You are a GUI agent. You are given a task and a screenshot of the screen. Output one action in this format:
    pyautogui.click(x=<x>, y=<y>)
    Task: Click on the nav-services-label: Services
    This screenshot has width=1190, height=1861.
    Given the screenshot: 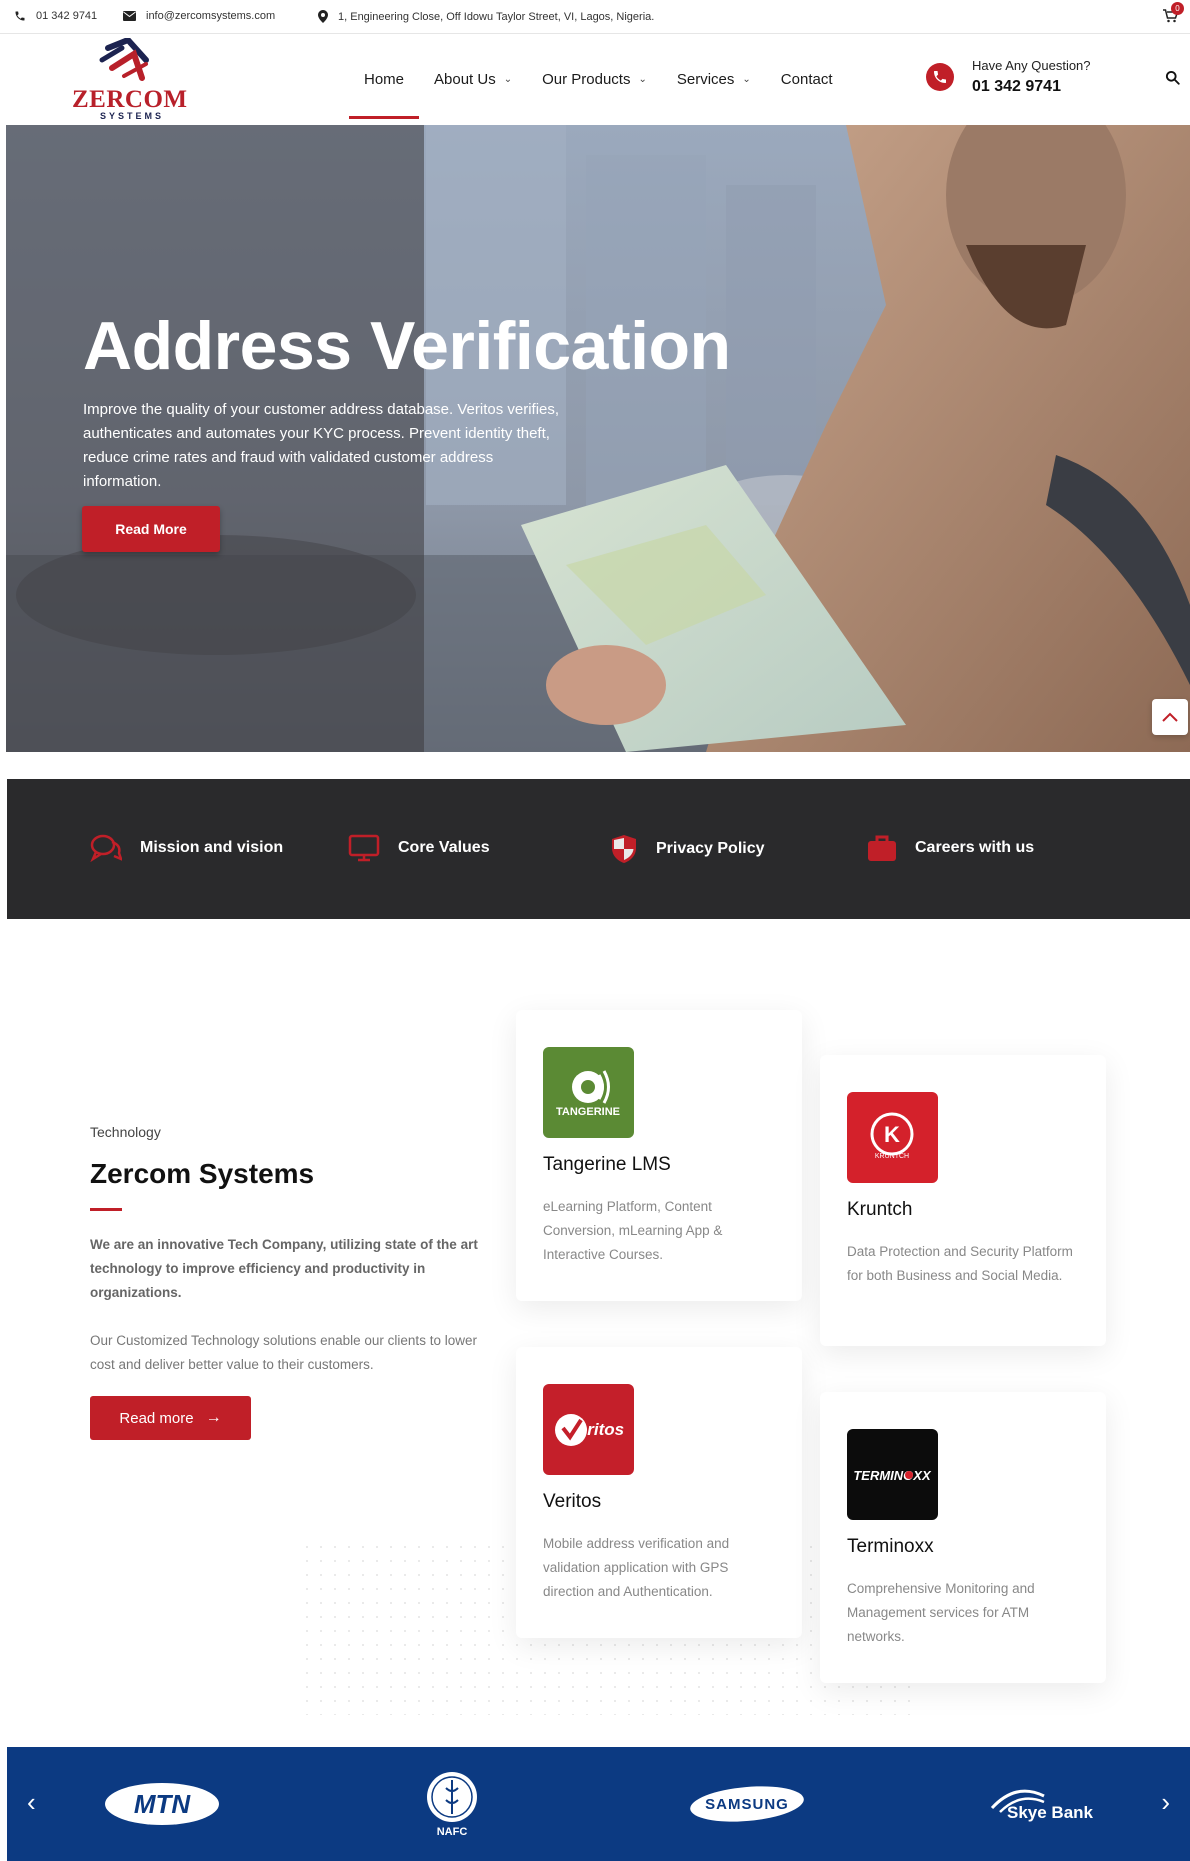 What is the action you would take?
    pyautogui.click(x=705, y=79)
    